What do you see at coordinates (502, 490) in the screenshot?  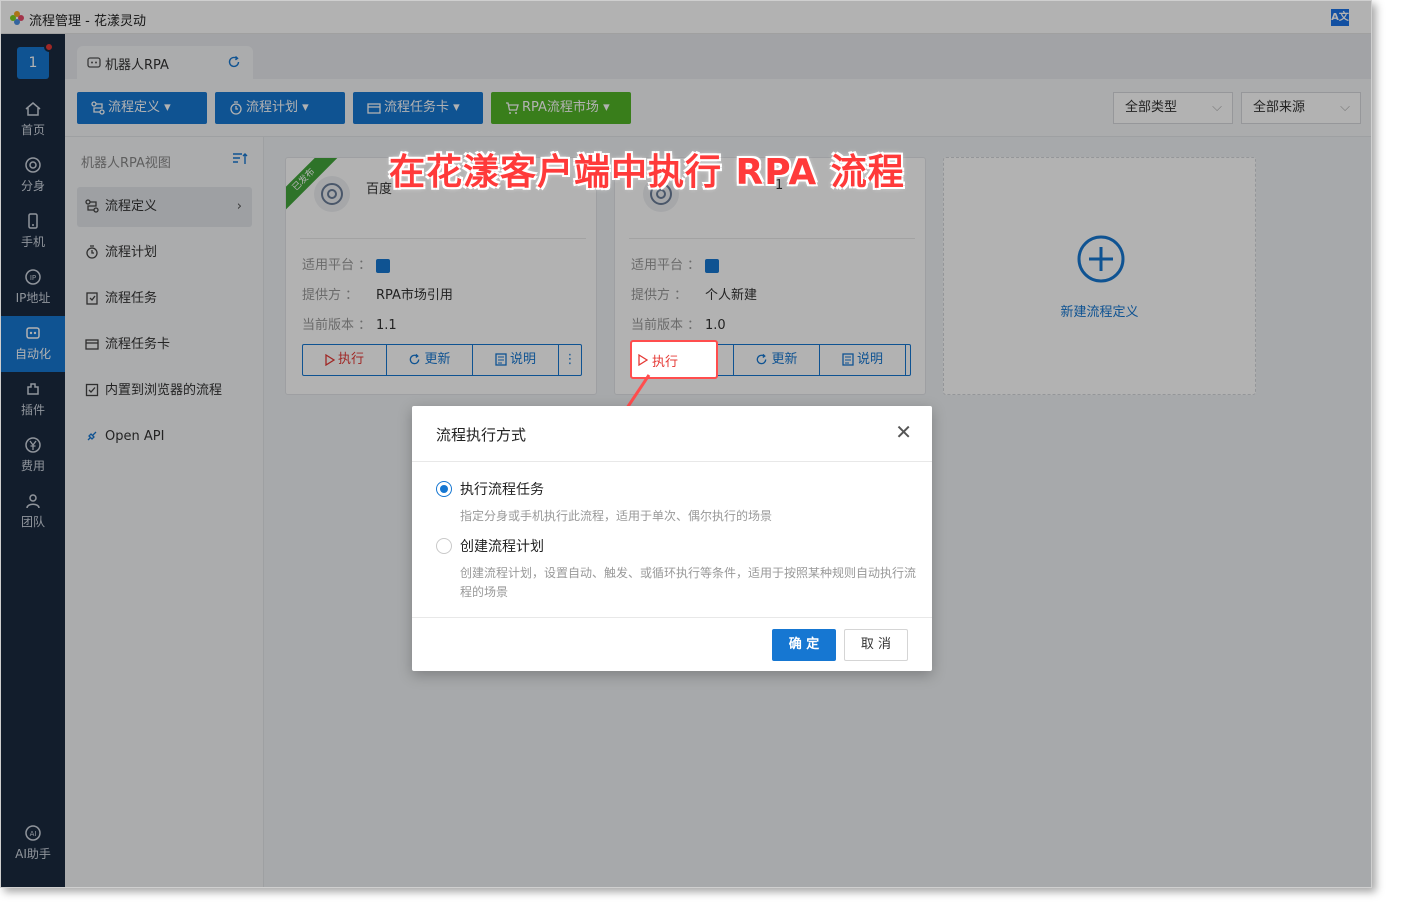 I see `option-execute-task-label: 执行流程任务` at bounding box center [502, 490].